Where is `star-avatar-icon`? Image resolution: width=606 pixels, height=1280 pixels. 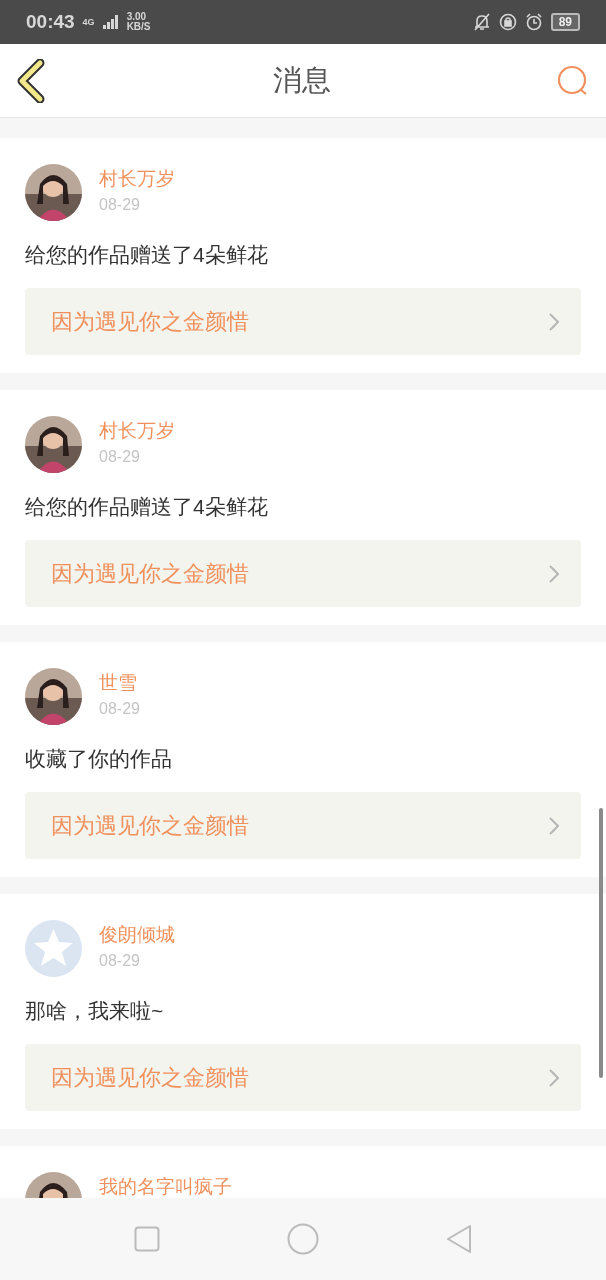
star-avatar-icon is located at coordinates (53, 948).